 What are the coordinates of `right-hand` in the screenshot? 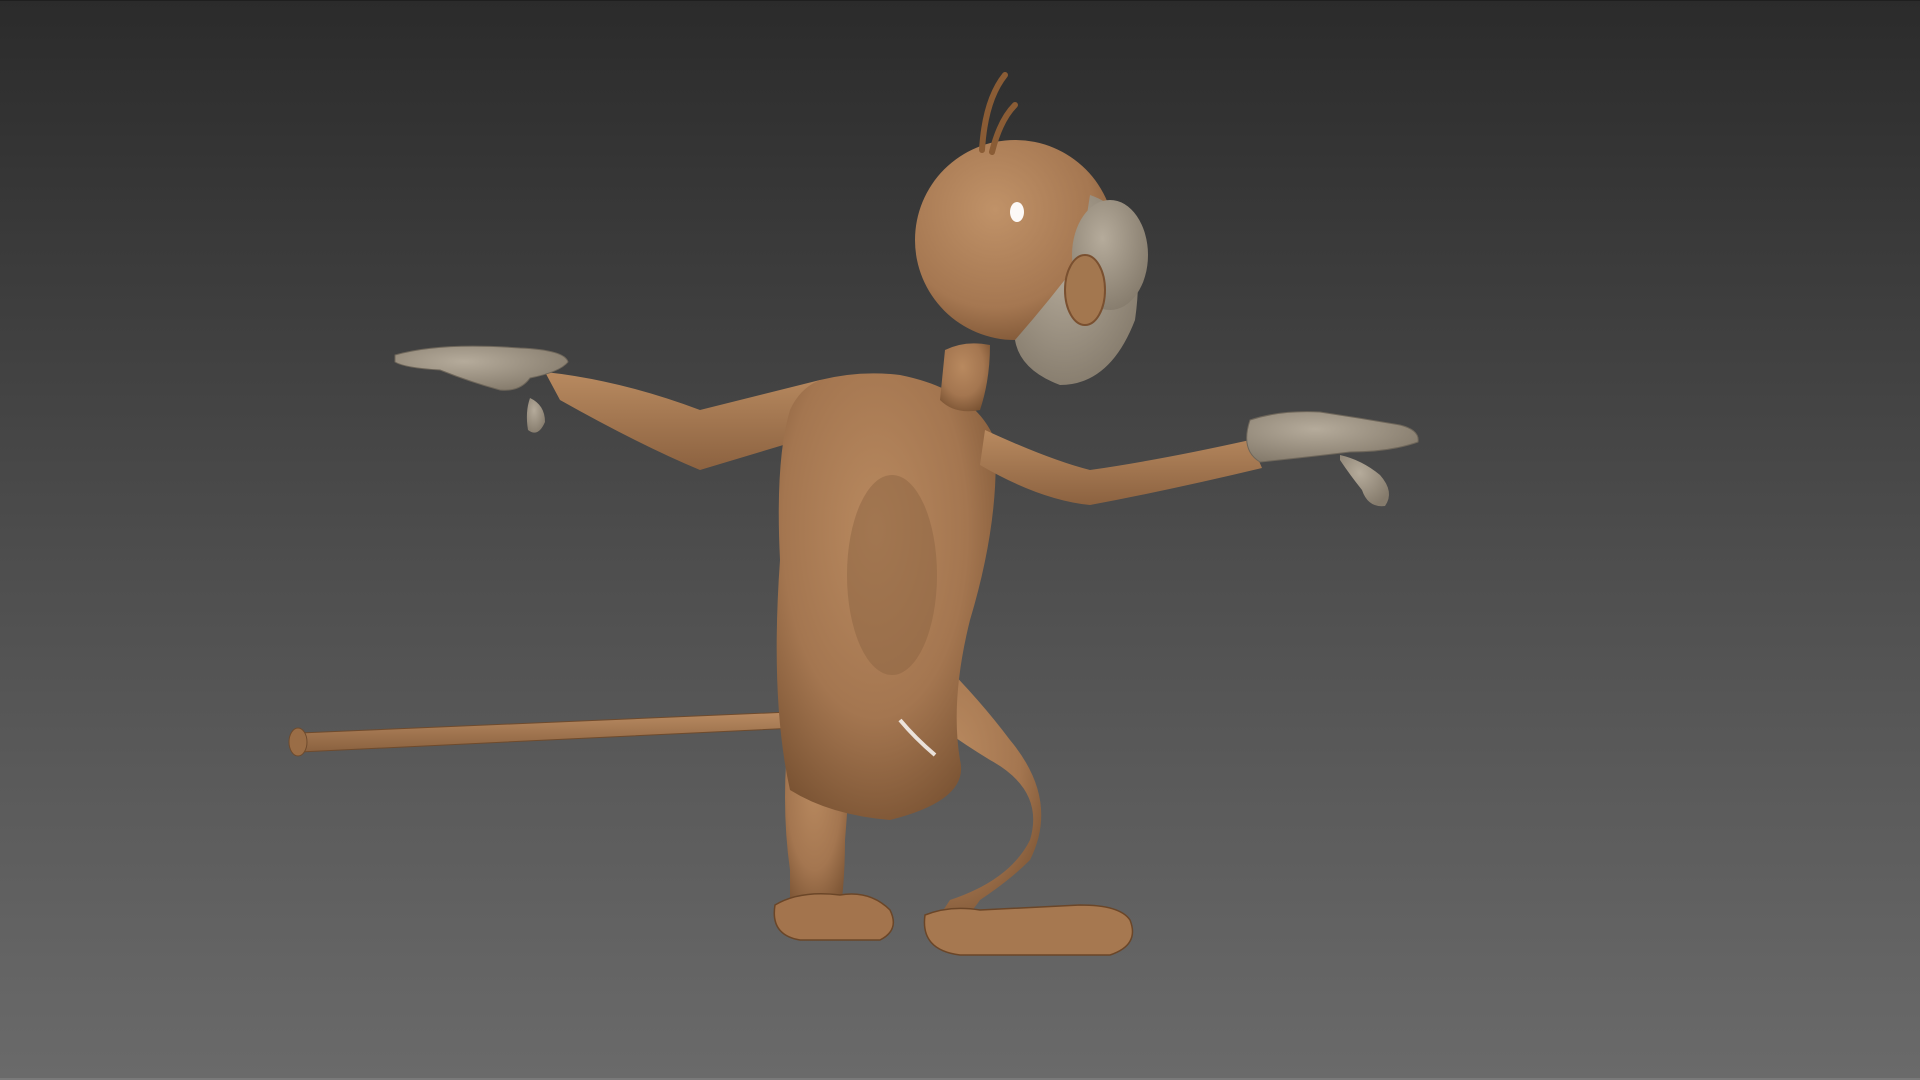 It's located at (1332, 459).